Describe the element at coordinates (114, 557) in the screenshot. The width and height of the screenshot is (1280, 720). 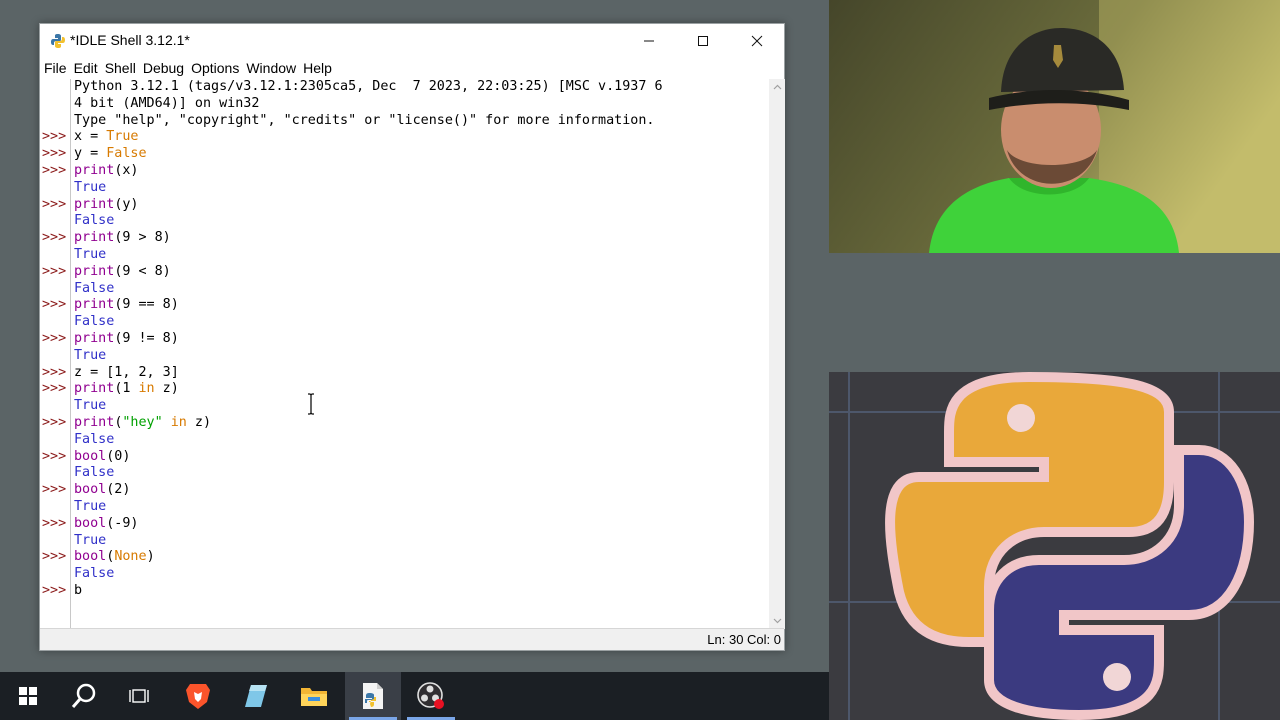
I see `shell-input-line: bool(None)` at that location.